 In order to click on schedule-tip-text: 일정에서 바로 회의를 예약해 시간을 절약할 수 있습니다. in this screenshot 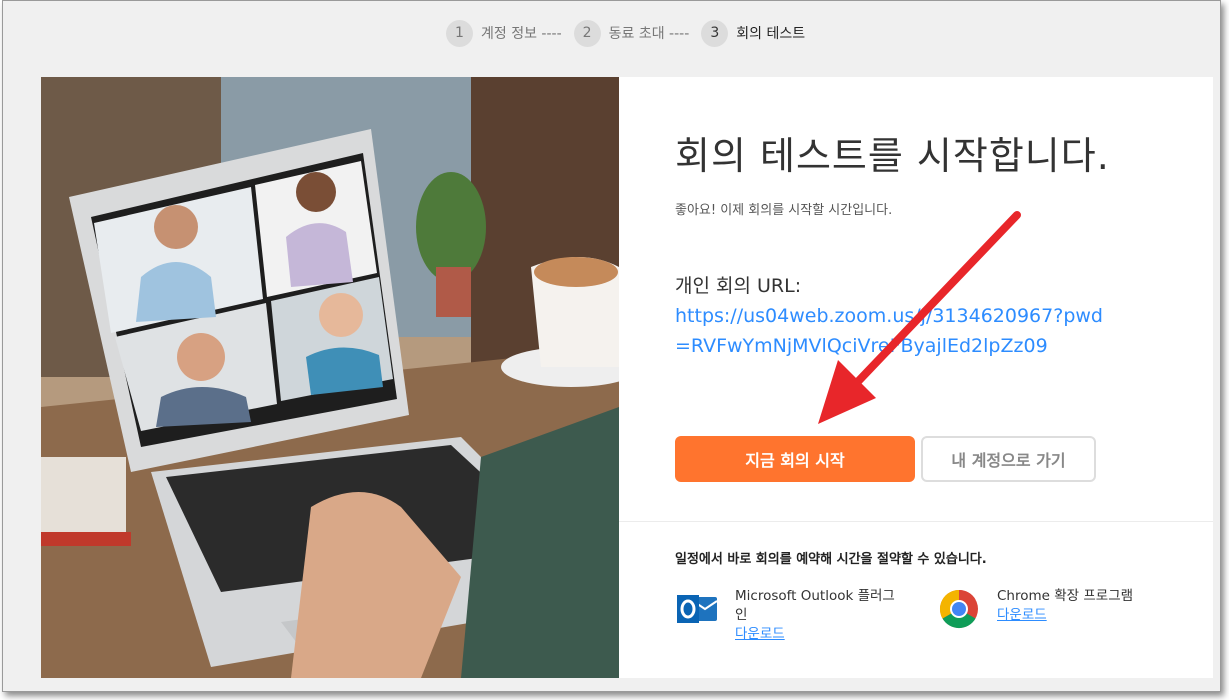, I will do `click(831, 559)`.